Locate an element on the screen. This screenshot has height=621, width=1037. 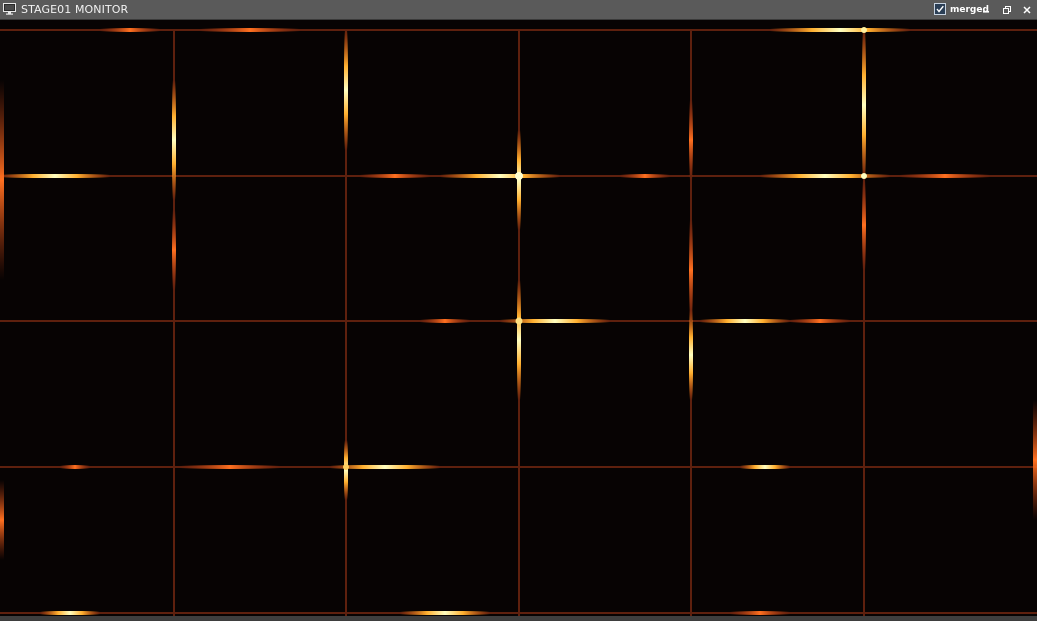
bottom-border is located at coordinates (518, 618).